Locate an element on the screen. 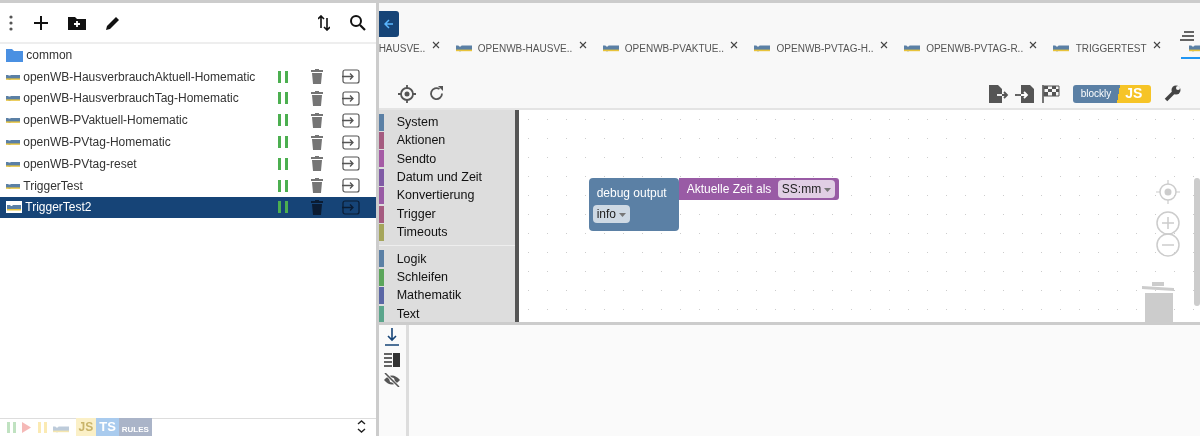  toolbox-category: Mathematik is located at coordinates (446, 295).